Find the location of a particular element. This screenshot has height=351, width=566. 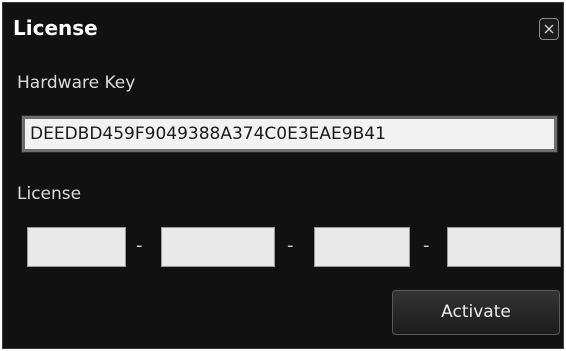

hardware-key-label: Hardware Key is located at coordinates (76, 83).